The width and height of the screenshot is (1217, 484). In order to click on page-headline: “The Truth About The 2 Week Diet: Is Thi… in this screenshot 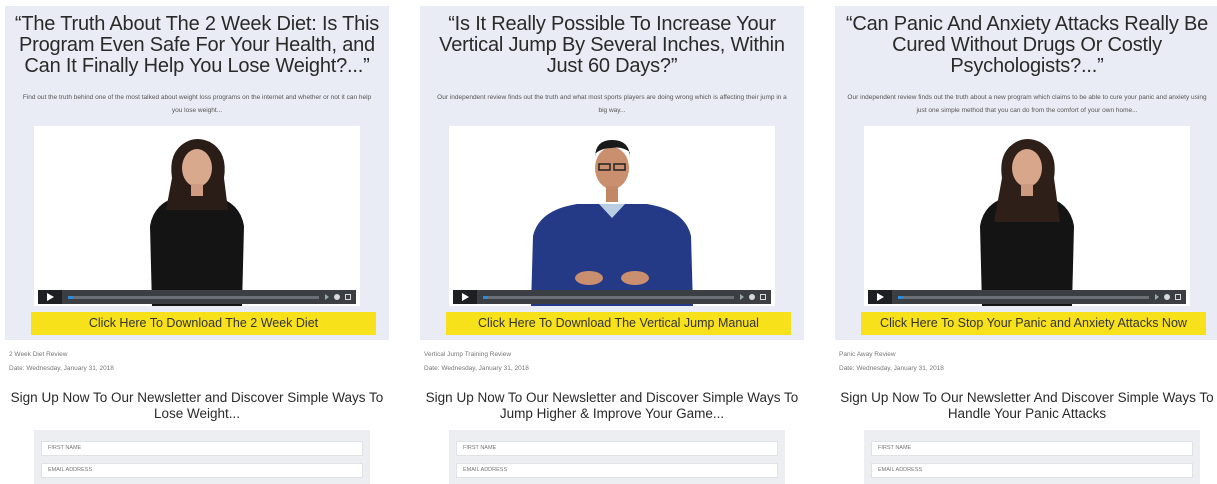, I will do `click(197, 45)`.